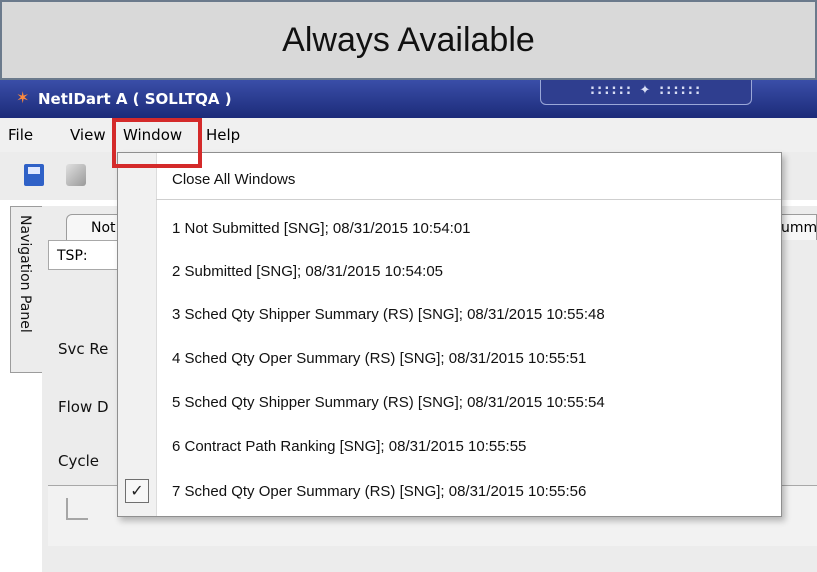  I want to click on menu-gutter, so click(137, 334).